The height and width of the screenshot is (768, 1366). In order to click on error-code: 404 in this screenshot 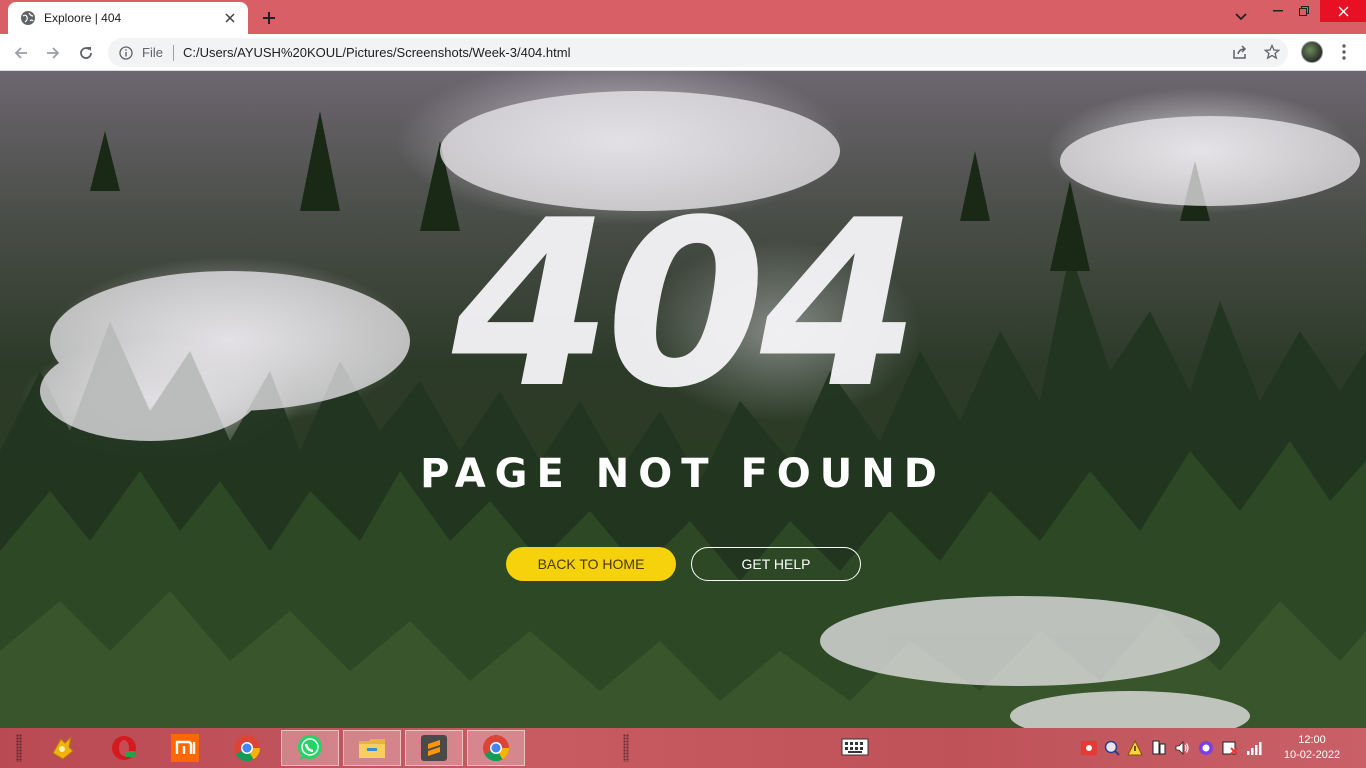, I will do `click(685, 305)`.